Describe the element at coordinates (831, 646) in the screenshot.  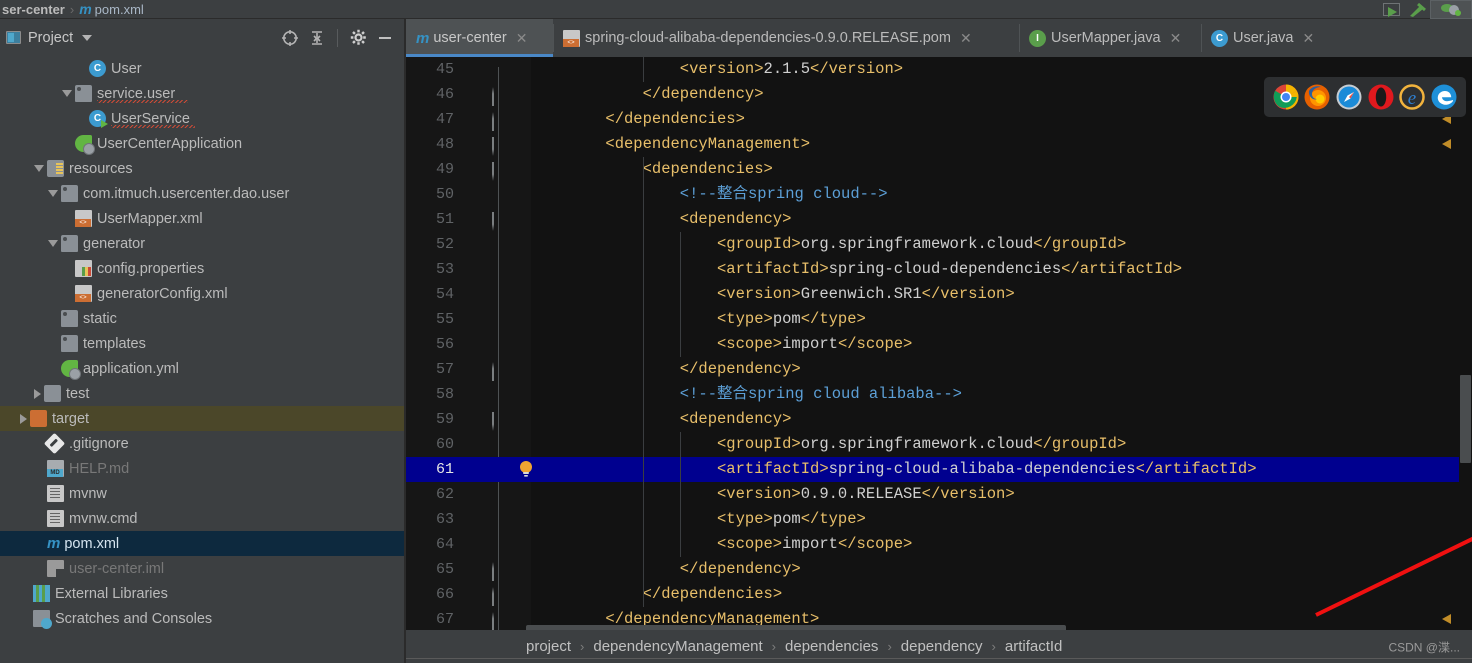
I see `breadcrumb-item-dependencies: dependencies` at that location.